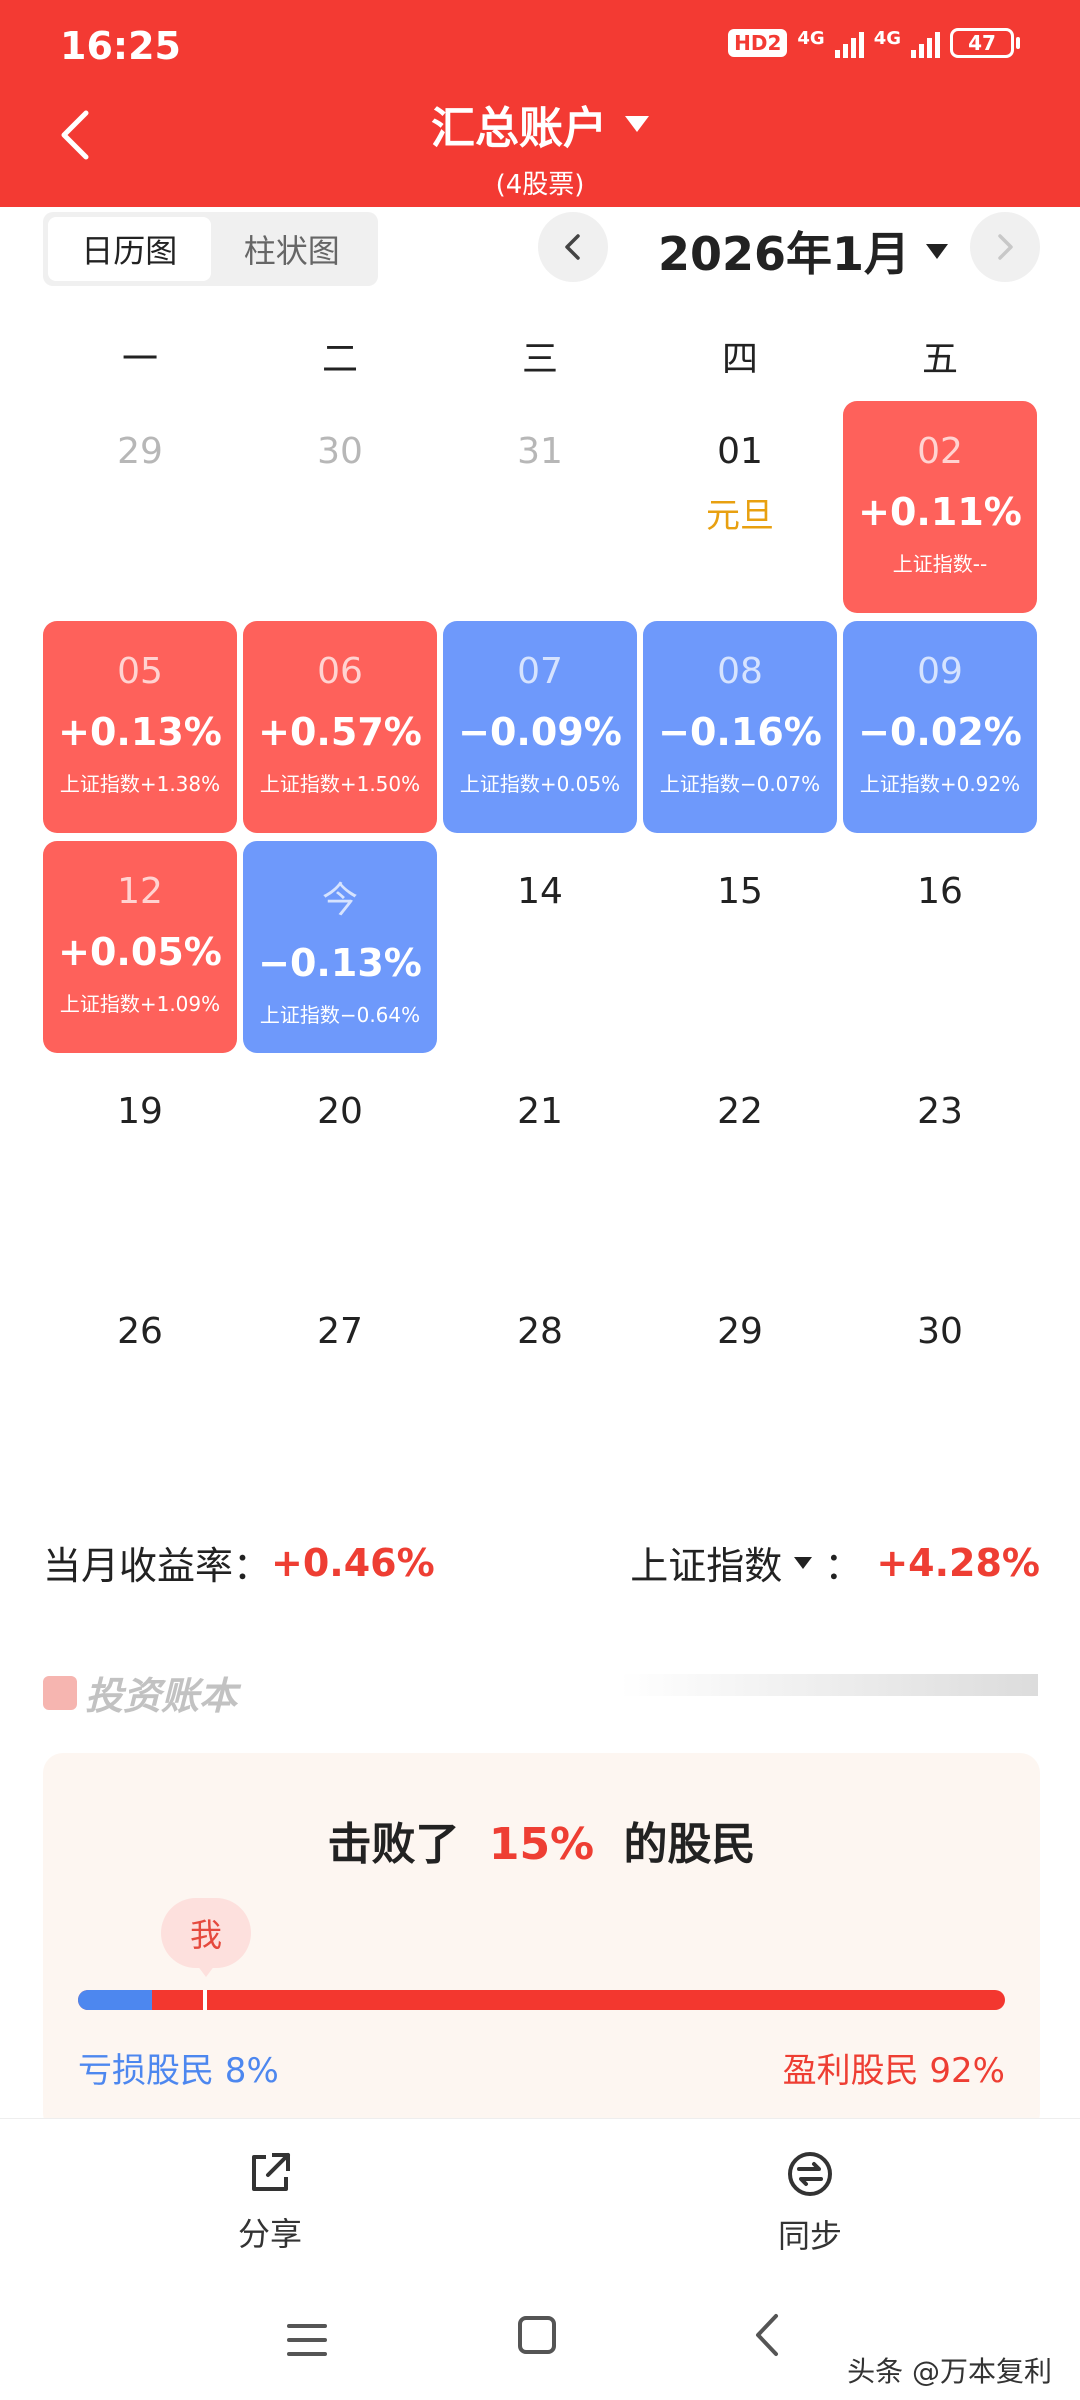 The image size is (1080, 2400). I want to click on calendar-day-cell: 08 −0.16% 上证指数−0.07%, so click(740, 728).